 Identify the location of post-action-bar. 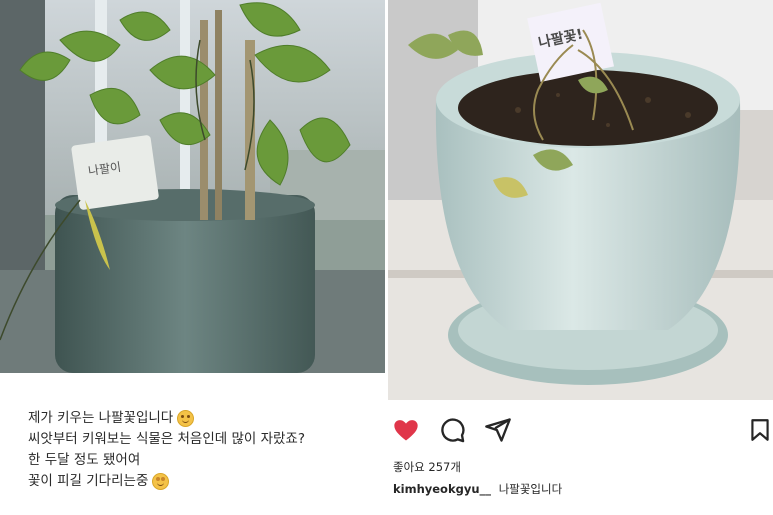
(582, 431).